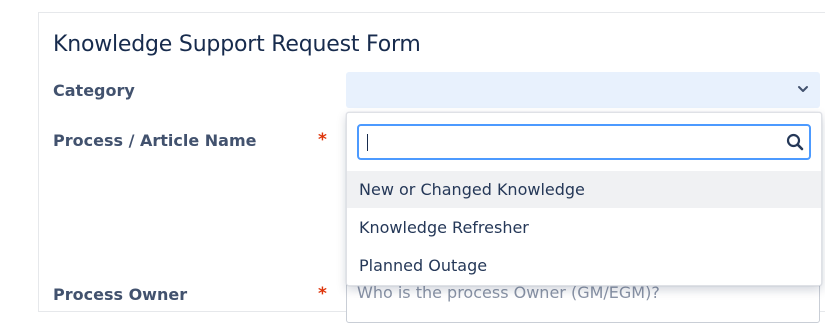  What do you see at coordinates (583, 303) in the screenshot?
I see `process-owner-field: Who is the process Owner (GM/EGM)?` at bounding box center [583, 303].